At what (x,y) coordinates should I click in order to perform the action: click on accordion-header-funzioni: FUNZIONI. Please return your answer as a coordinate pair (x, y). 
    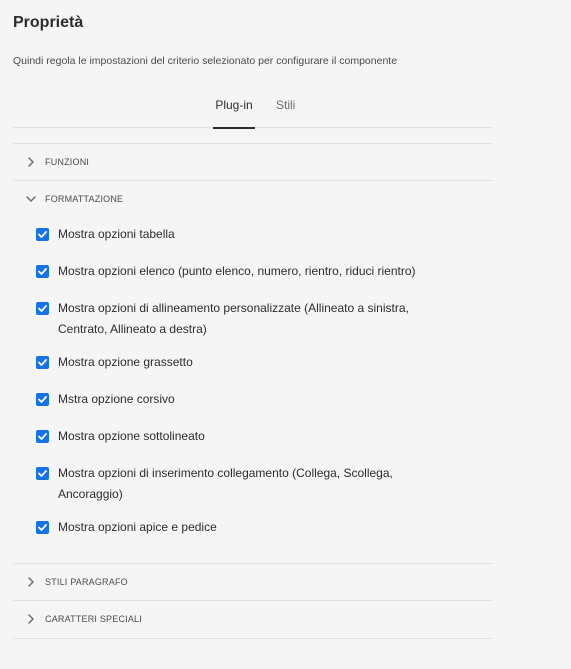
    Looking at the image, I should click on (252, 162).